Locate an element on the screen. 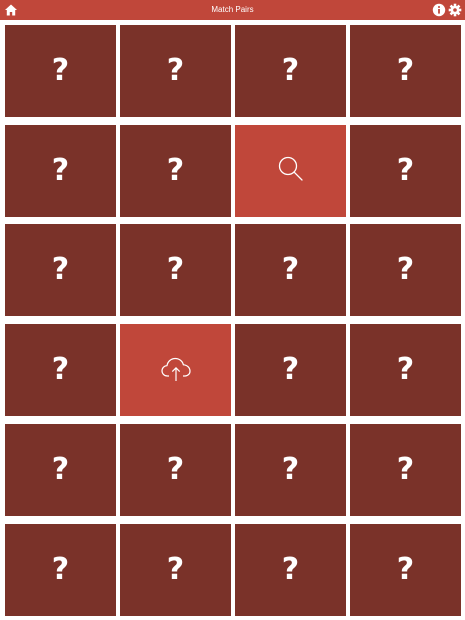 This screenshot has height=620, width=465. search-icon is located at coordinates (291, 171).